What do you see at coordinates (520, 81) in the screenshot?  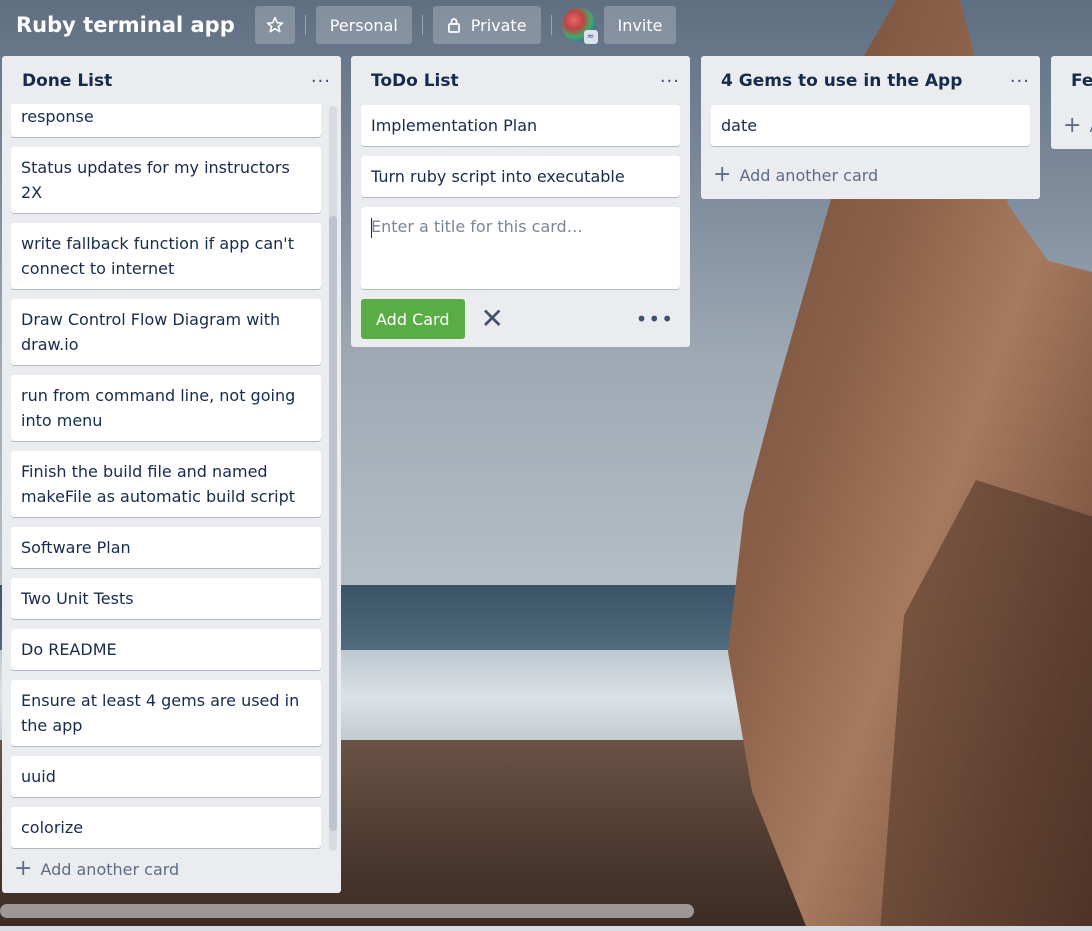 I see `list-header: ToDo List ···` at bounding box center [520, 81].